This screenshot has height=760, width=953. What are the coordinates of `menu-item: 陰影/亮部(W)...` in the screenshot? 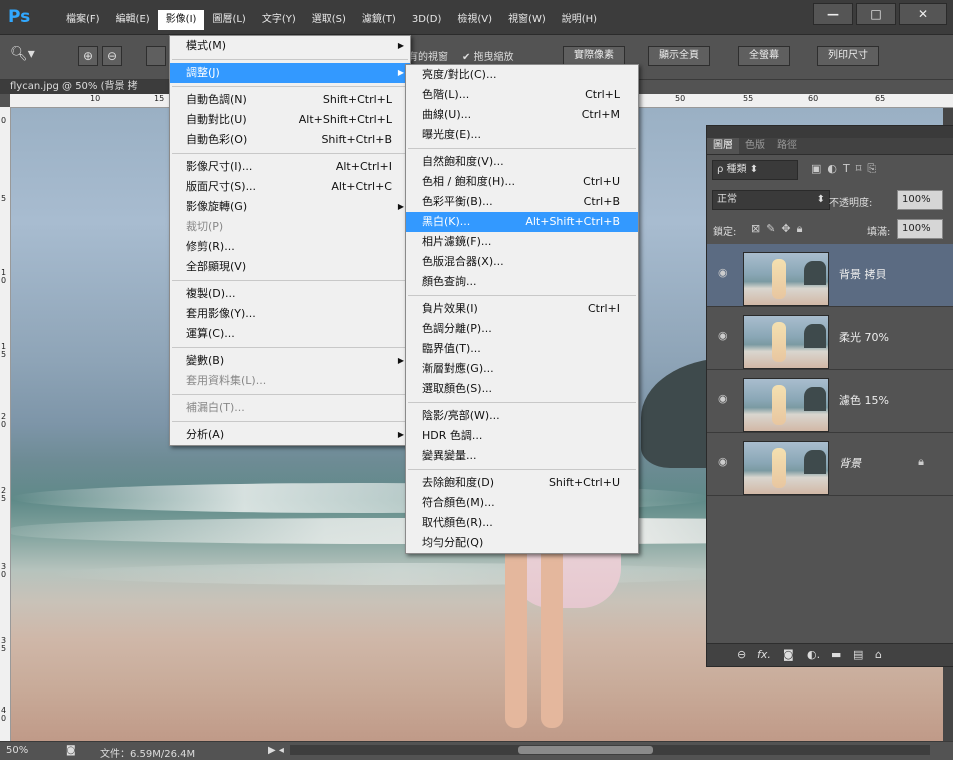 It's located at (522, 416).